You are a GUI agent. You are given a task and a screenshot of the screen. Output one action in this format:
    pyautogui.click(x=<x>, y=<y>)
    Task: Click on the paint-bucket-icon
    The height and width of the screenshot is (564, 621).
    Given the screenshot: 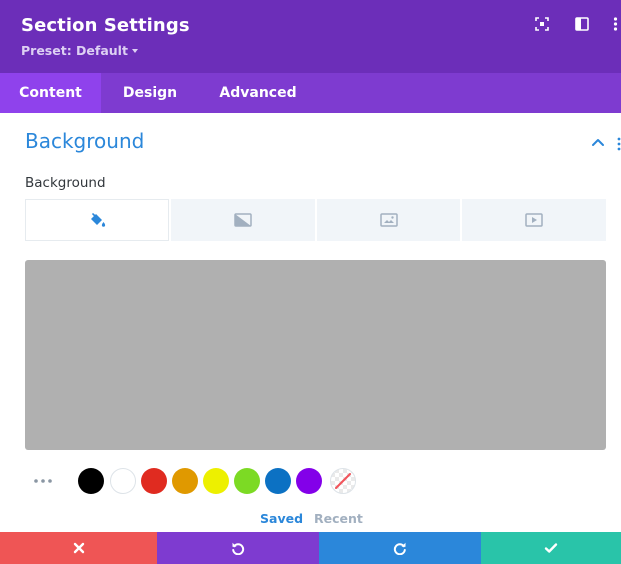 What is the action you would take?
    pyautogui.click(x=98, y=220)
    